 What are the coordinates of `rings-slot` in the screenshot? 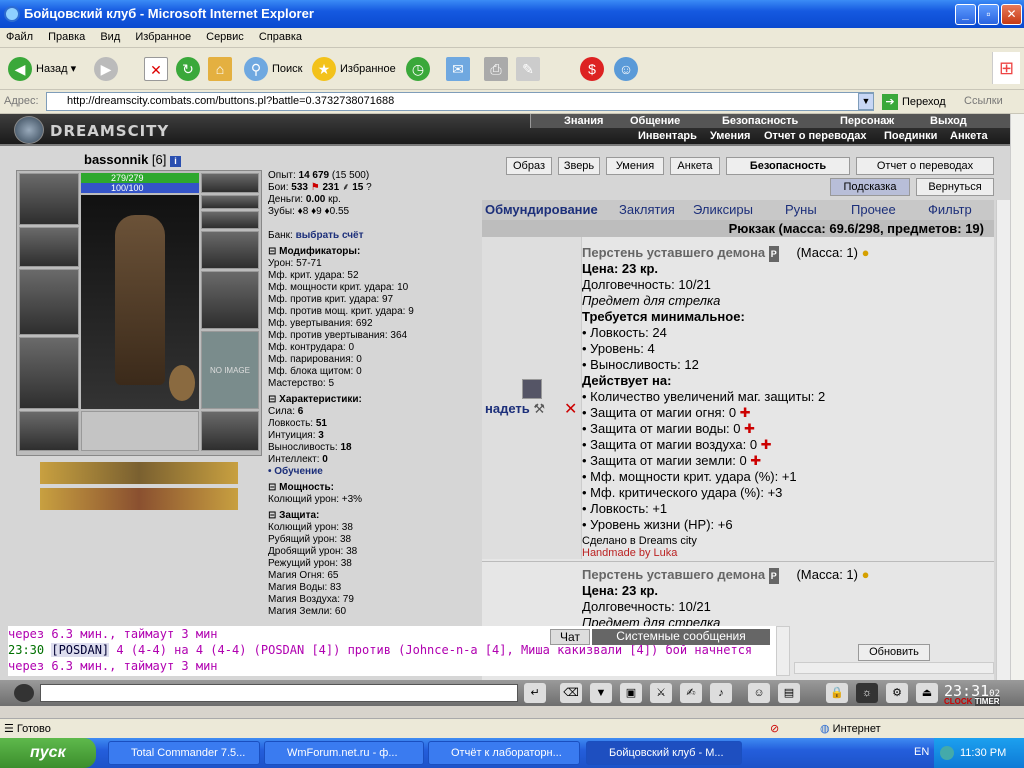 It's located at (230, 220).